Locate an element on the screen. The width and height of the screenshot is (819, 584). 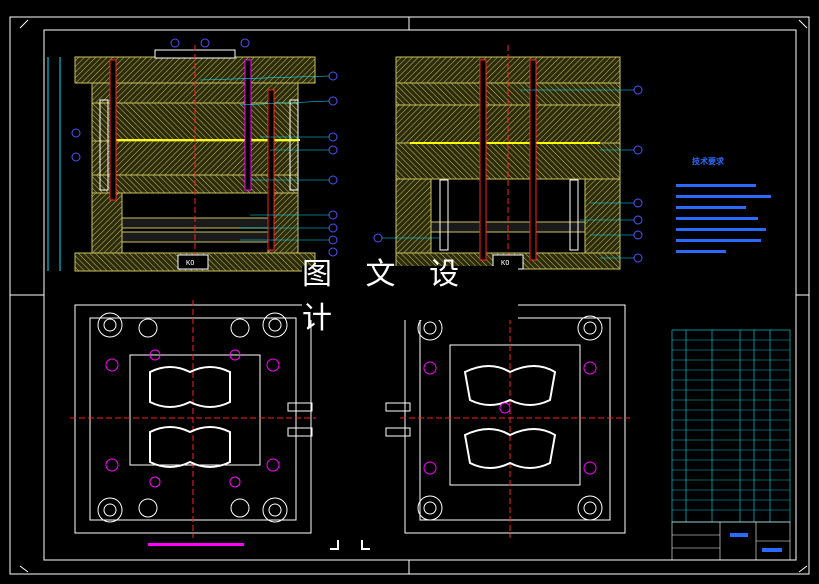
notes-title: 技术要求 is located at coordinates (708, 161).